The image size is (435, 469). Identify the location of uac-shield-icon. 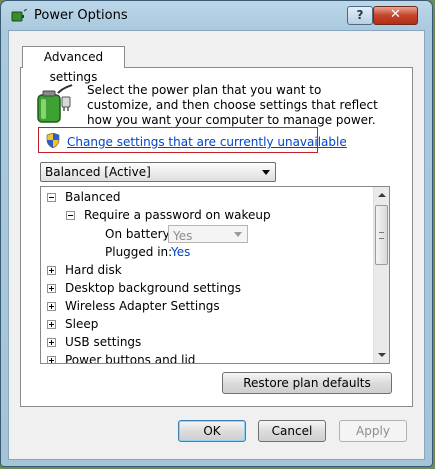
(53, 140).